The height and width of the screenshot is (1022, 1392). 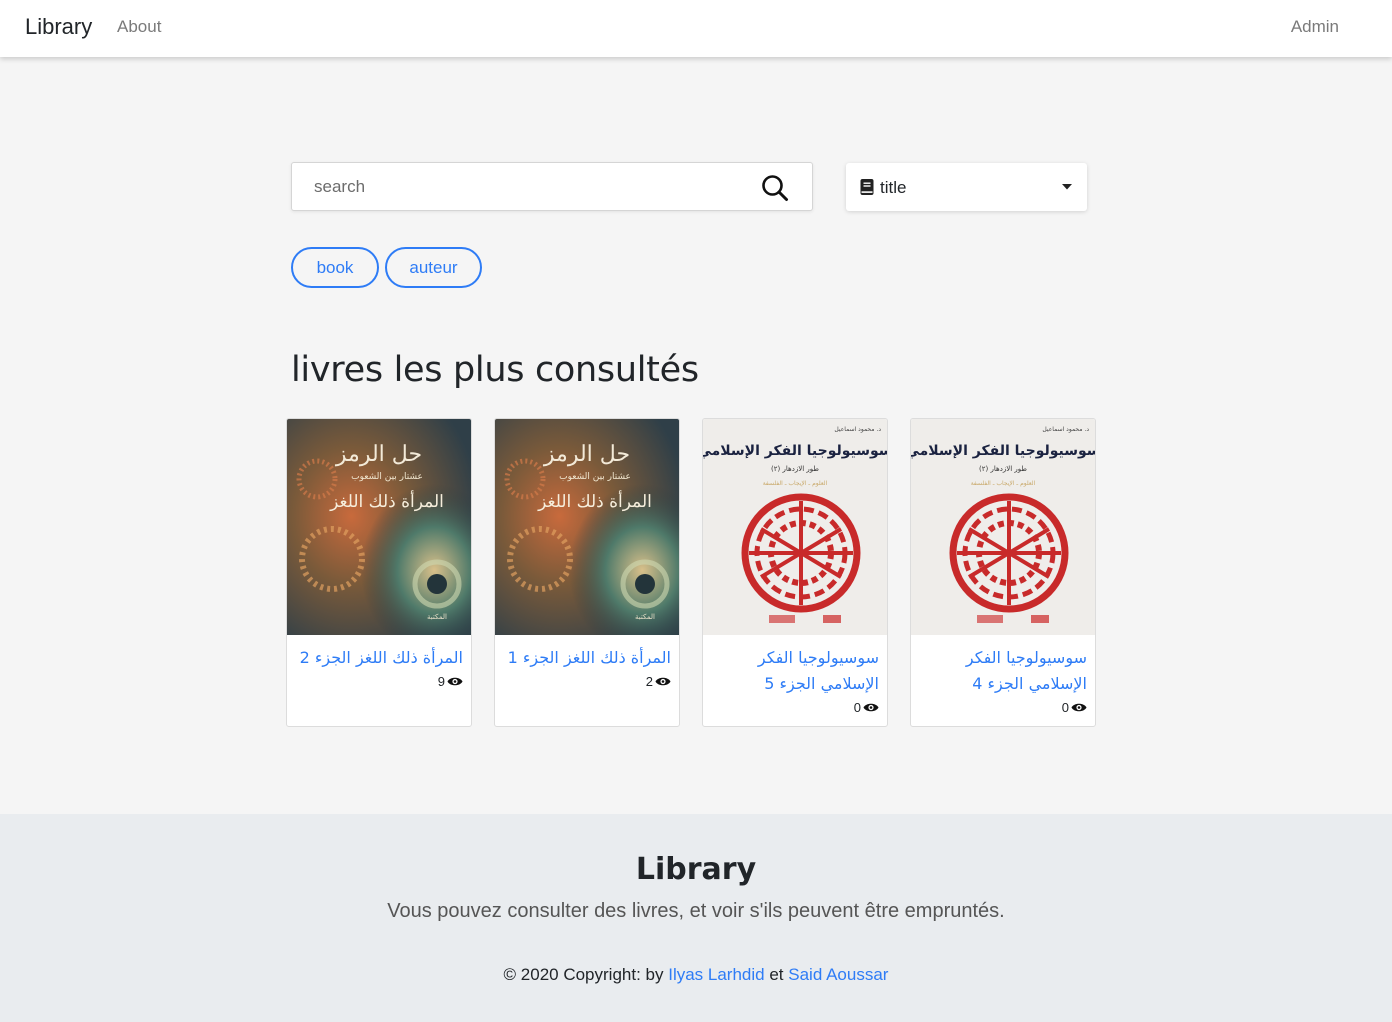 What do you see at coordinates (587, 658) in the screenshot?
I see `book-title-link: المرأة ذلك اللغز الجزء 1` at bounding box center [587, 658].